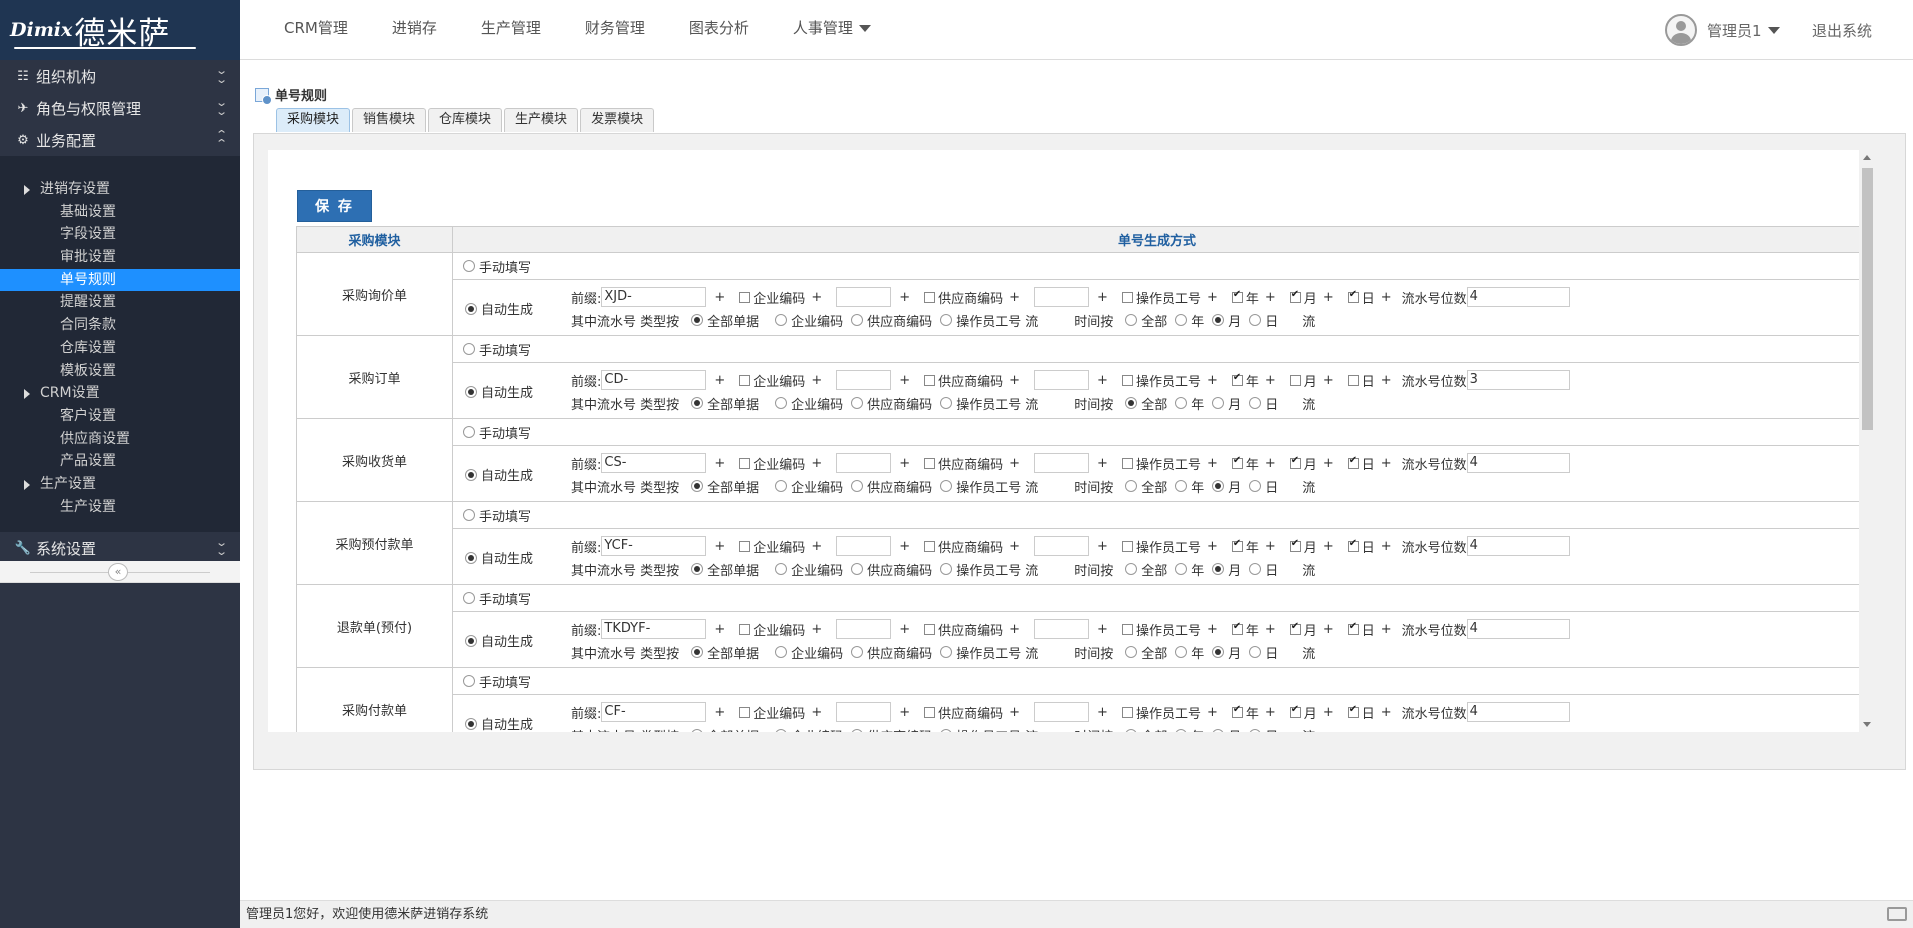 This screenshot has height=928, width=1913. I want to click on nav-hr: 人事管理, so click(832, 27).